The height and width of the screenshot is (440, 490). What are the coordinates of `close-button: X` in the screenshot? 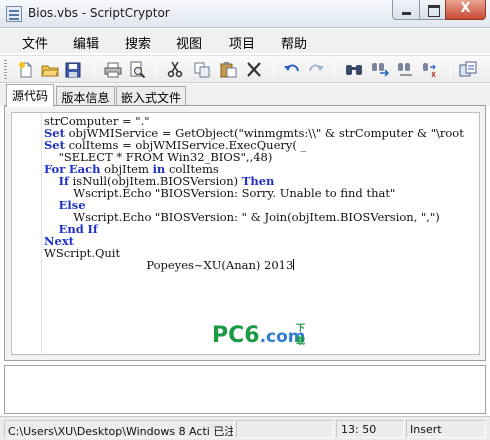 It's located at (465, 10).